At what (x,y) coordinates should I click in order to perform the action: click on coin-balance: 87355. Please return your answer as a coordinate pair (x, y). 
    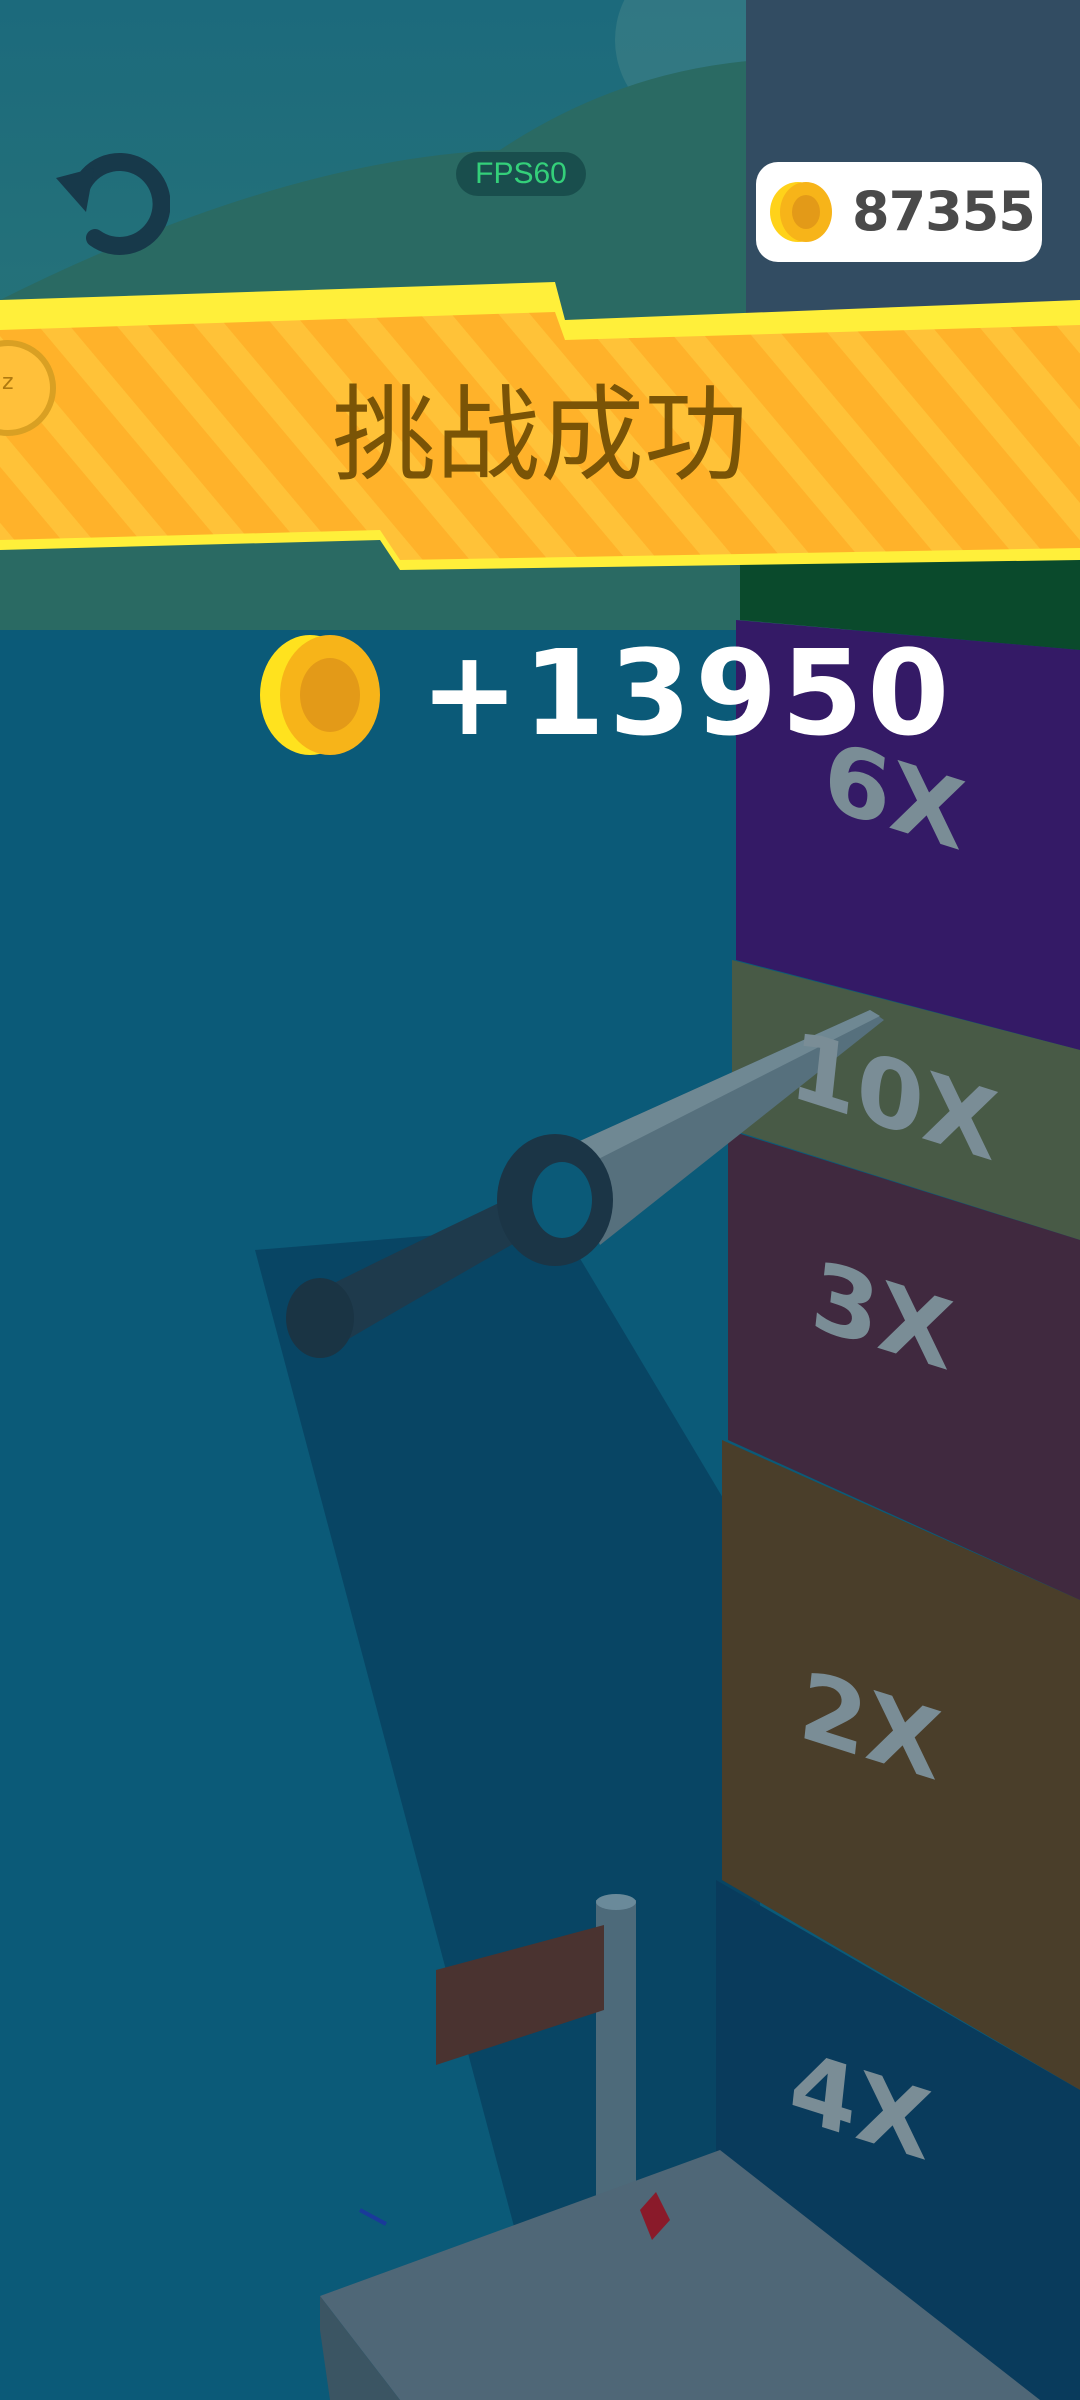
    Looking at the image, I should click on (899, 212).